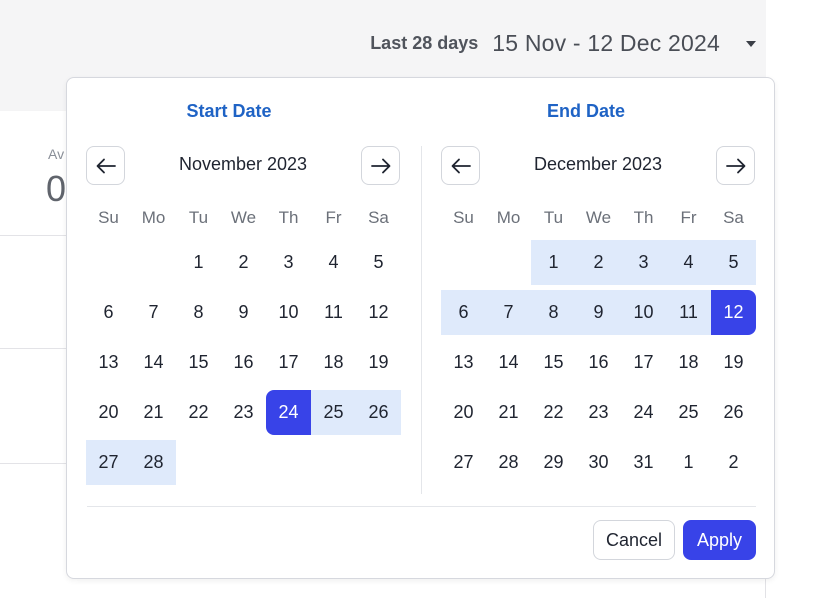 The image size is (814, 598). I want to click on next-month-button-left, so click(380, 165).